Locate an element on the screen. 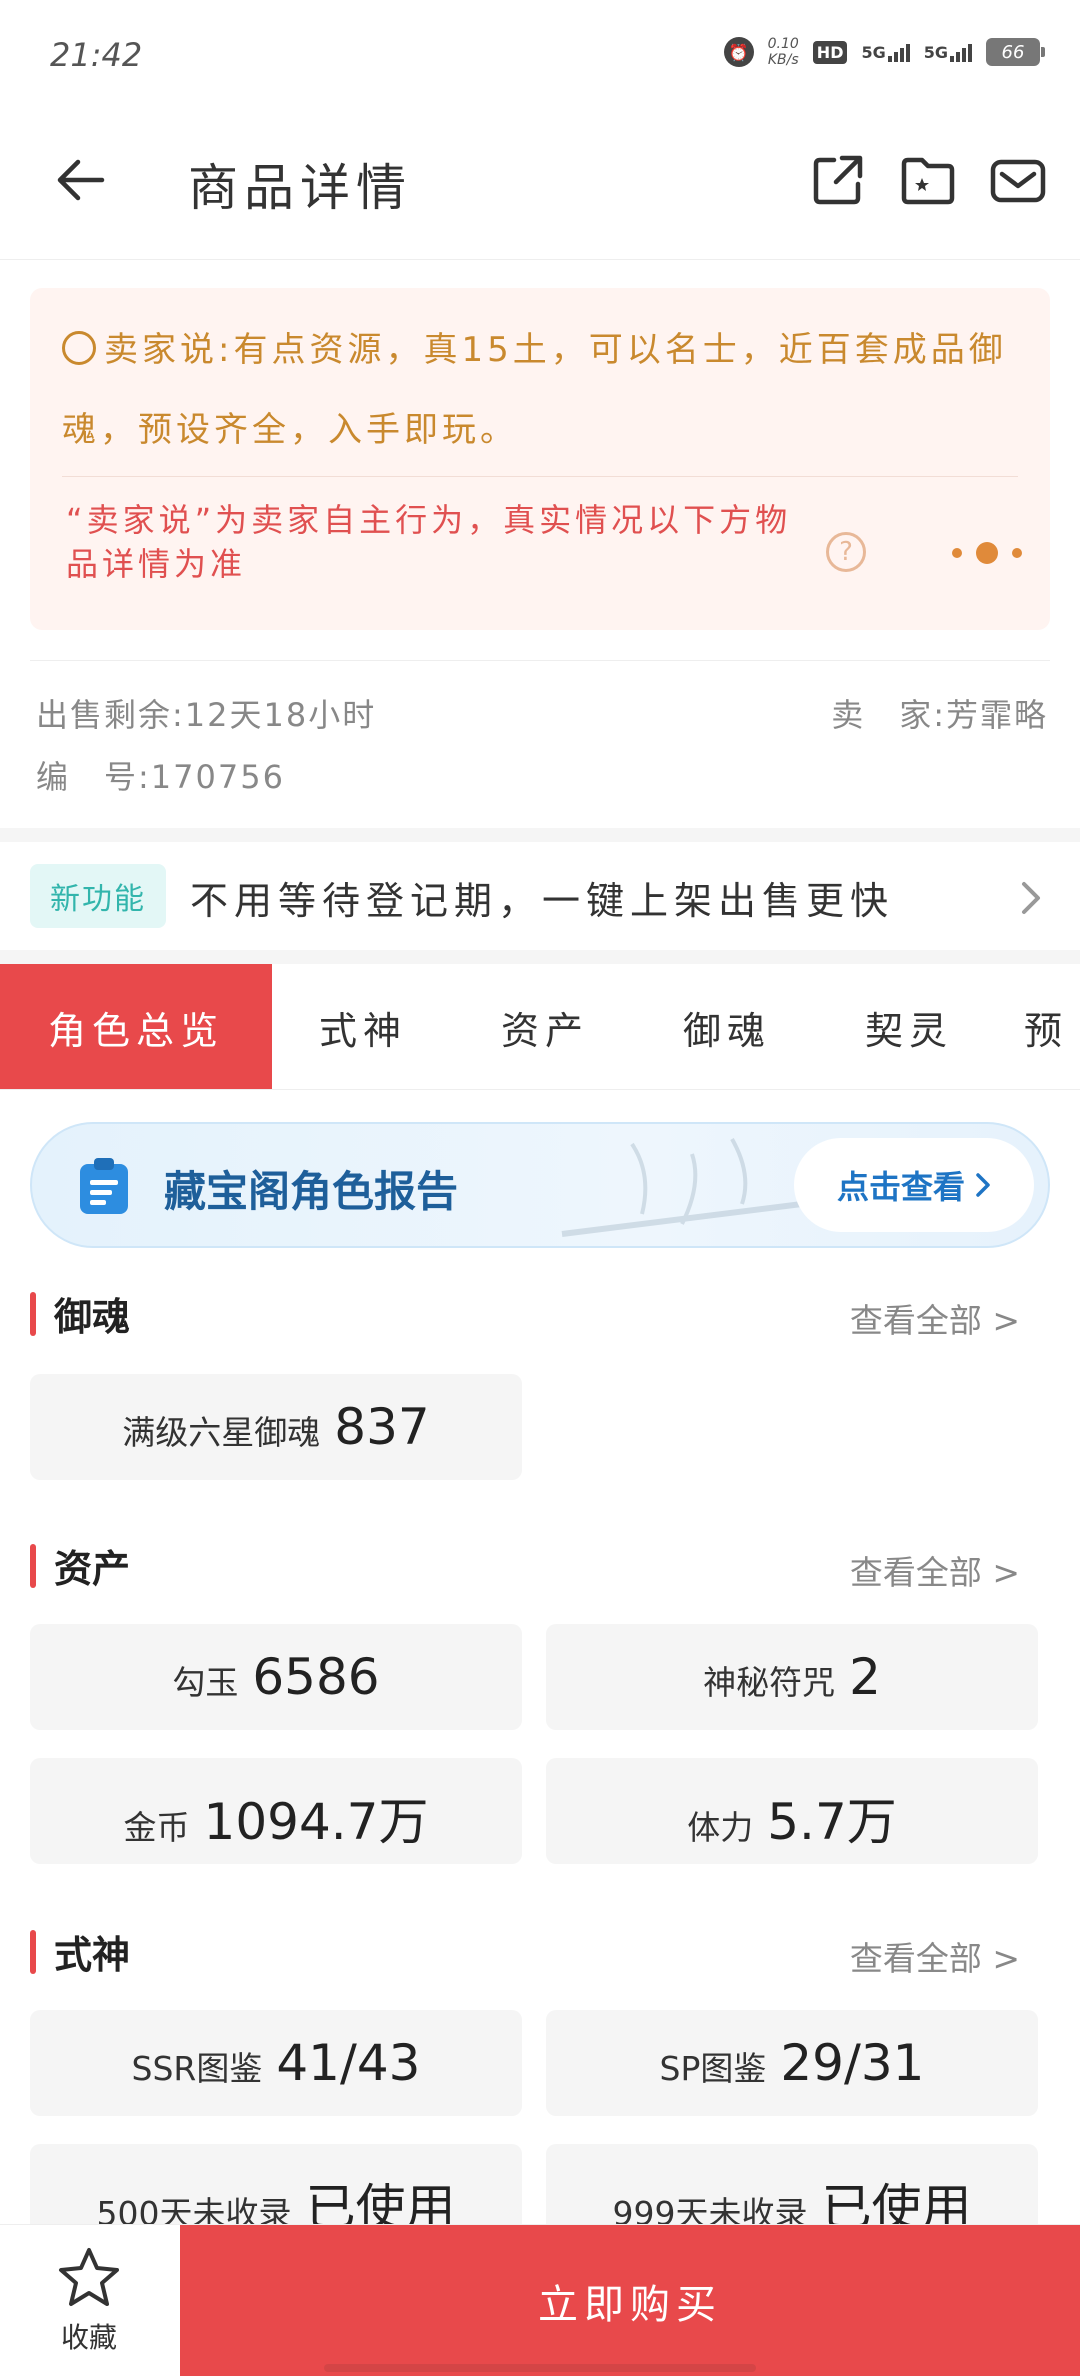 The width and height of the screenshot is (1080, 2376). star-icon is located at coordinates (89, 2277).